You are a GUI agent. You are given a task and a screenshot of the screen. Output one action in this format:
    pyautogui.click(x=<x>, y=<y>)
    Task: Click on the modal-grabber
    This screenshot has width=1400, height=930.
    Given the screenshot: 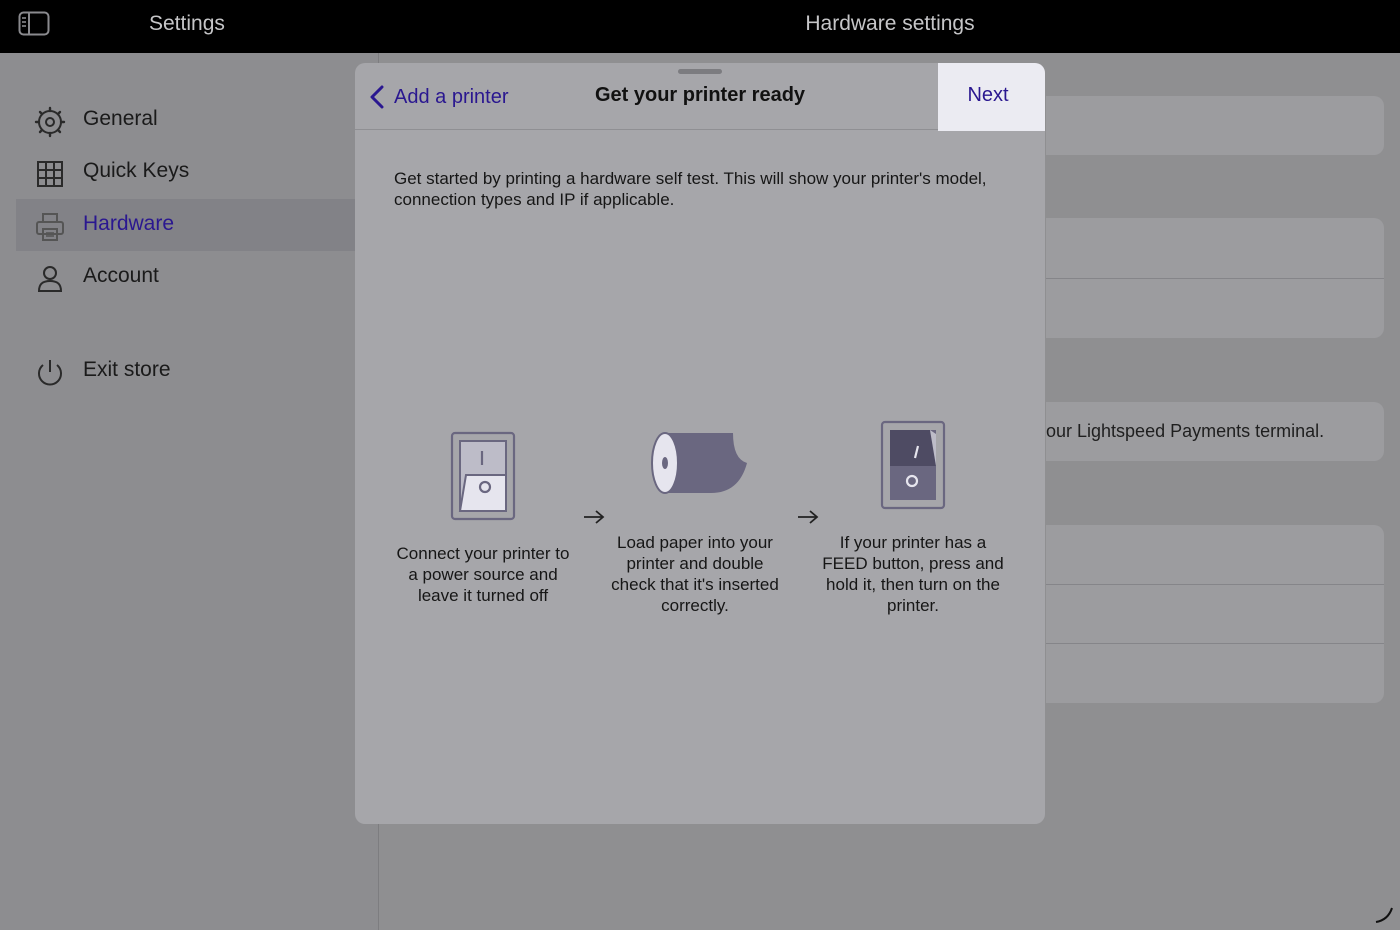 What is the action you would take?
    pyautogui.click(x=700, y=71)
    